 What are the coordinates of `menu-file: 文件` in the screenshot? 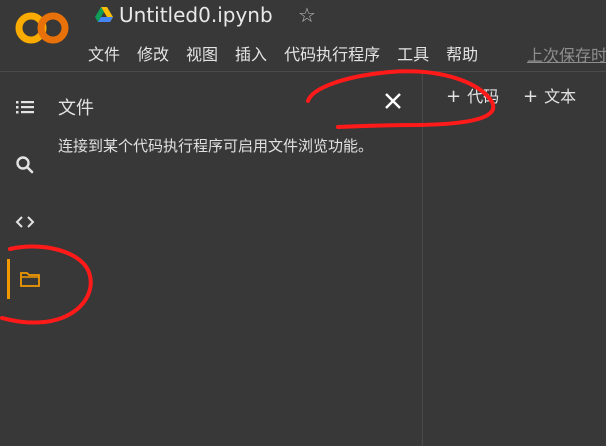 It's located at (104, 53).